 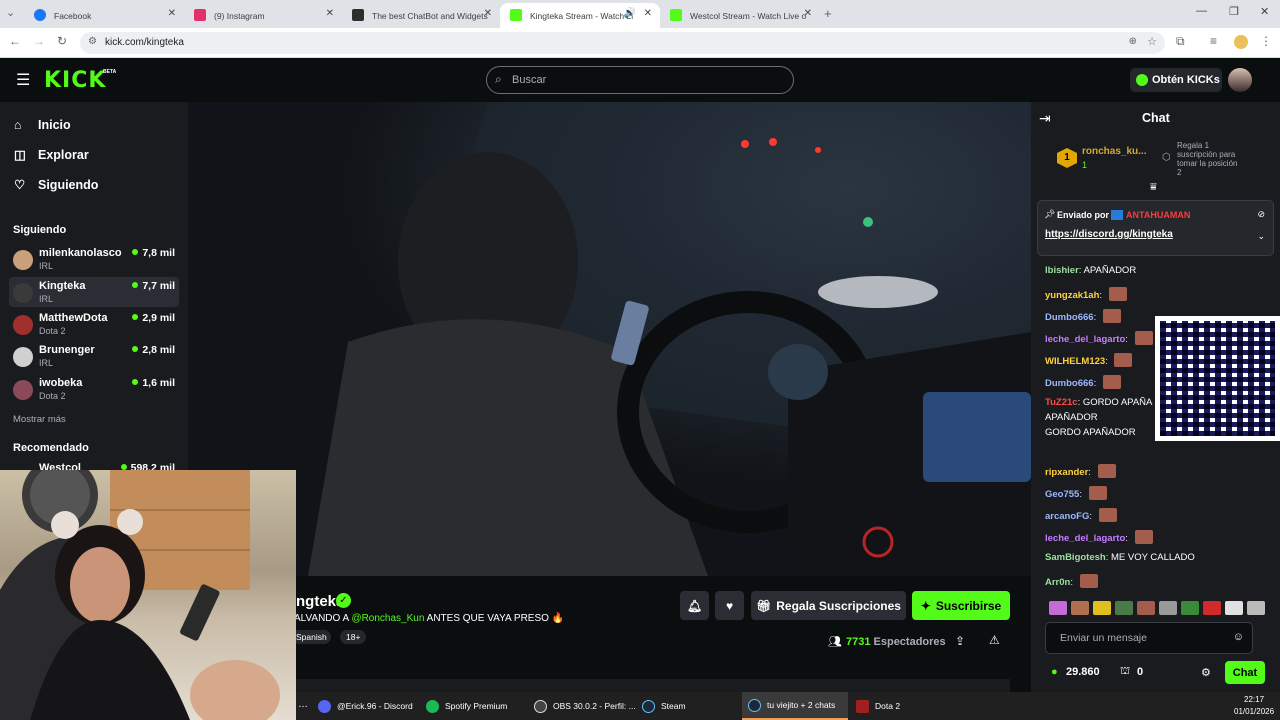 I want to click on tab-facebook: Facebook ✕, so click(x=104, y=15).